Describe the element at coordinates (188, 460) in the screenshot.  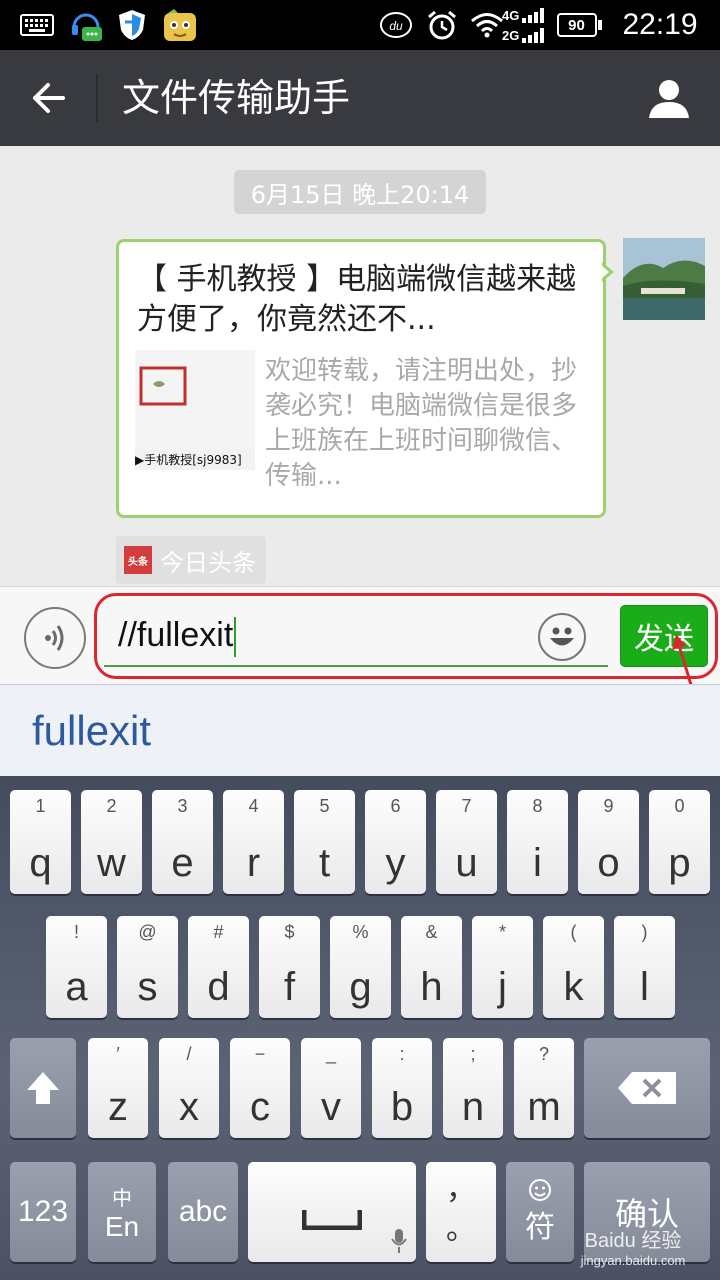
I see `thumbnail-caption: ▶手机教授[sj9983]` at that location.